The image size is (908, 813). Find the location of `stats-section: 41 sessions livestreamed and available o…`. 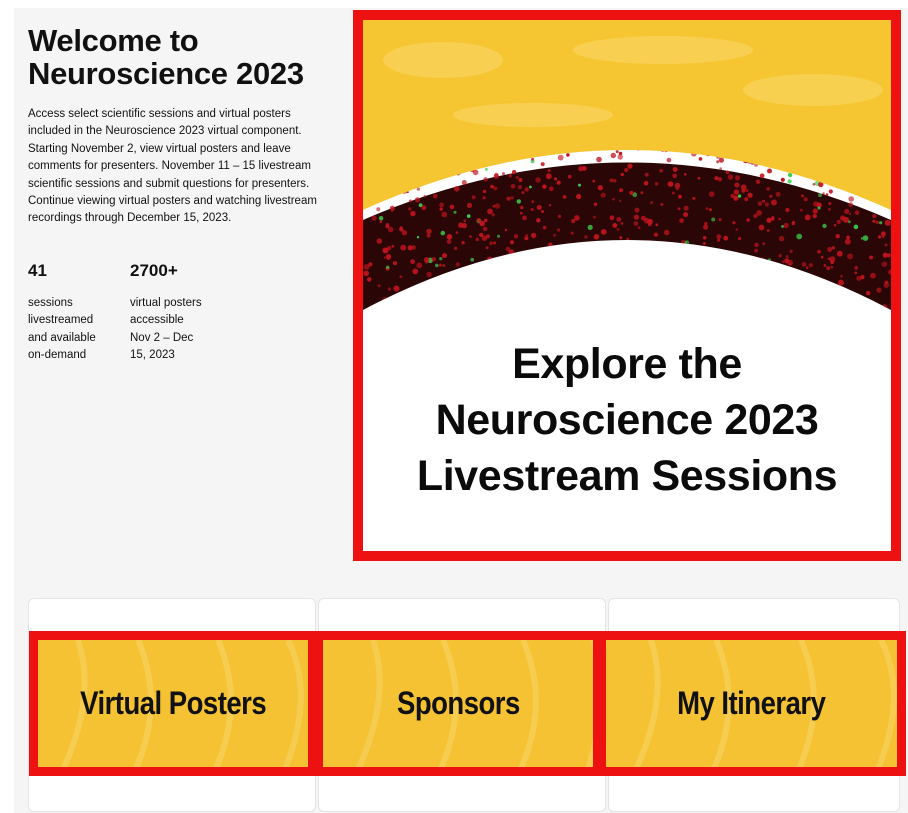

stats-section: 41 sessions livestreamed and available o… is located at coordinates (178, 320).